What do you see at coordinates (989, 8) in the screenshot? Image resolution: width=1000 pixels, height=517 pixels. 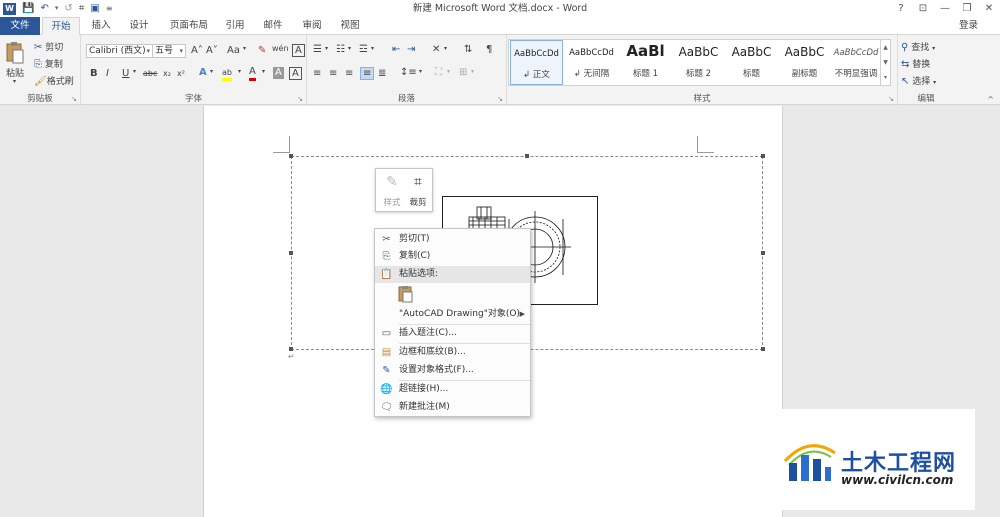 I see `close-button: ✕` at bounding box center [989, 8].